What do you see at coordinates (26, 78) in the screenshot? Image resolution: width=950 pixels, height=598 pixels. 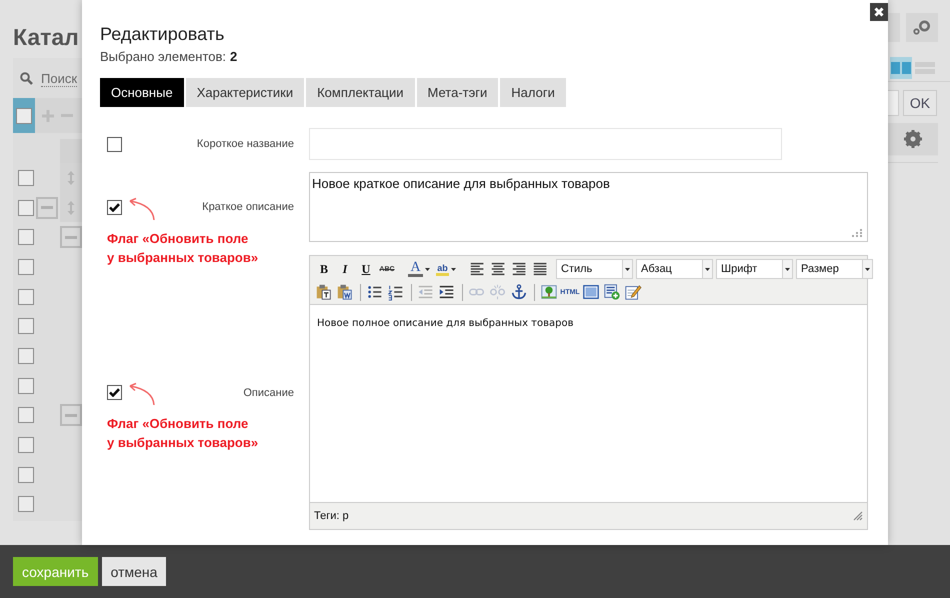 I see `search-icon` at bounding box center [26, 78].